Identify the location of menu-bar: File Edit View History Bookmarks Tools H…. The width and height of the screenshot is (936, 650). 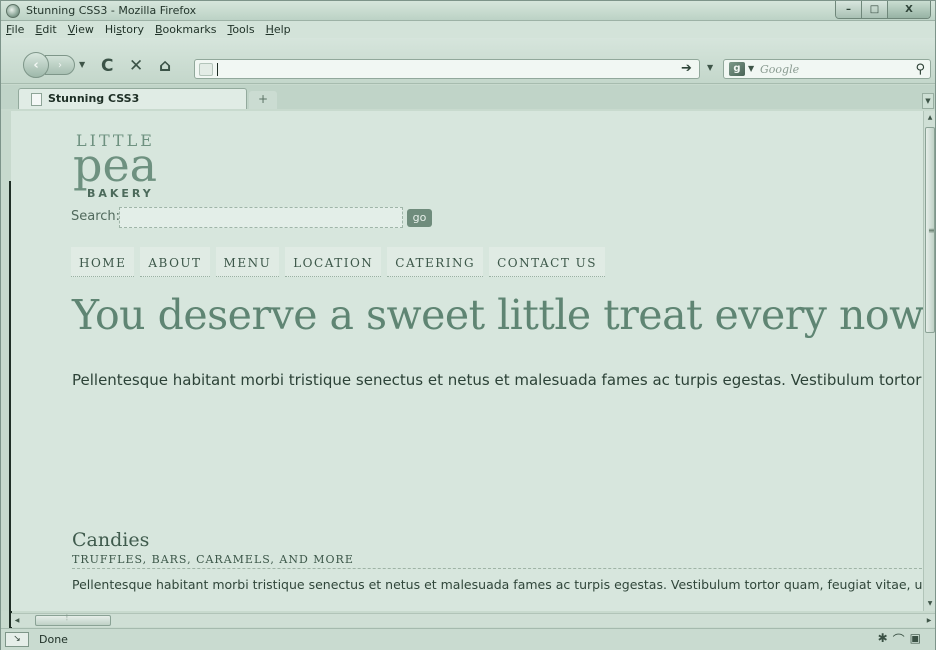
(468, 29).